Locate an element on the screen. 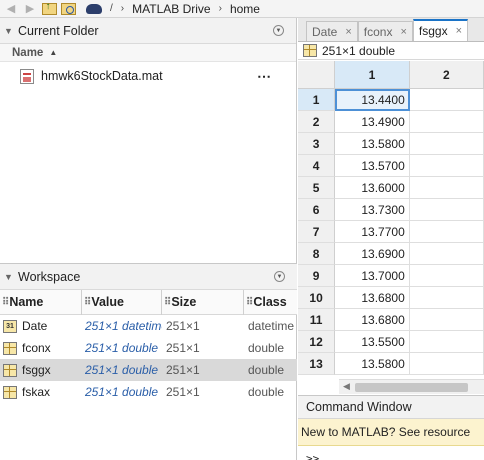 The image size is (484, 460). grid-cell: 13.7300 is located at coordinates (372, 210).